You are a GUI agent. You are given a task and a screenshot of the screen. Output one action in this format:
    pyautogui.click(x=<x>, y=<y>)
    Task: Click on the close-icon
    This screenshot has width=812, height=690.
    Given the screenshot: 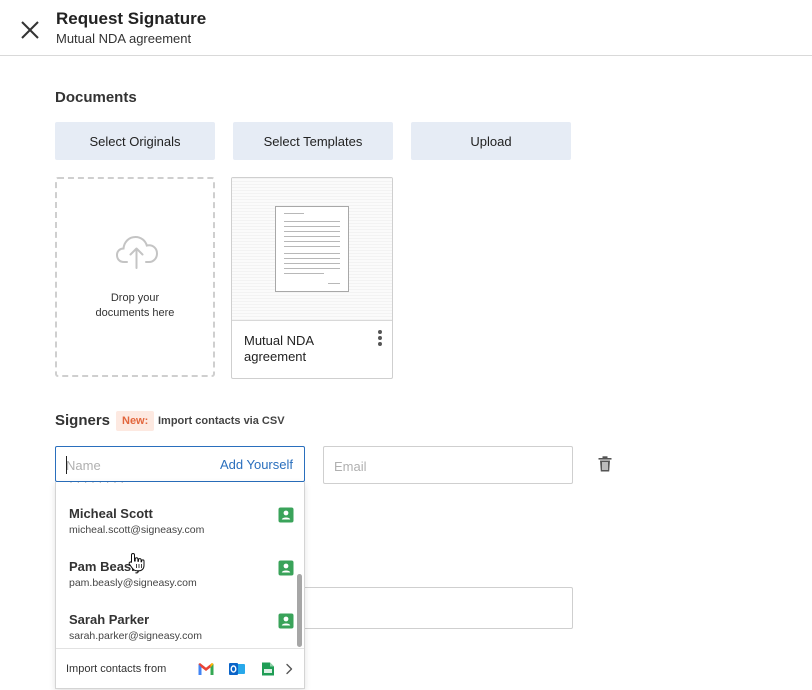 What is the action you would take?
    pyautogui.click(x=30, y=30)
    